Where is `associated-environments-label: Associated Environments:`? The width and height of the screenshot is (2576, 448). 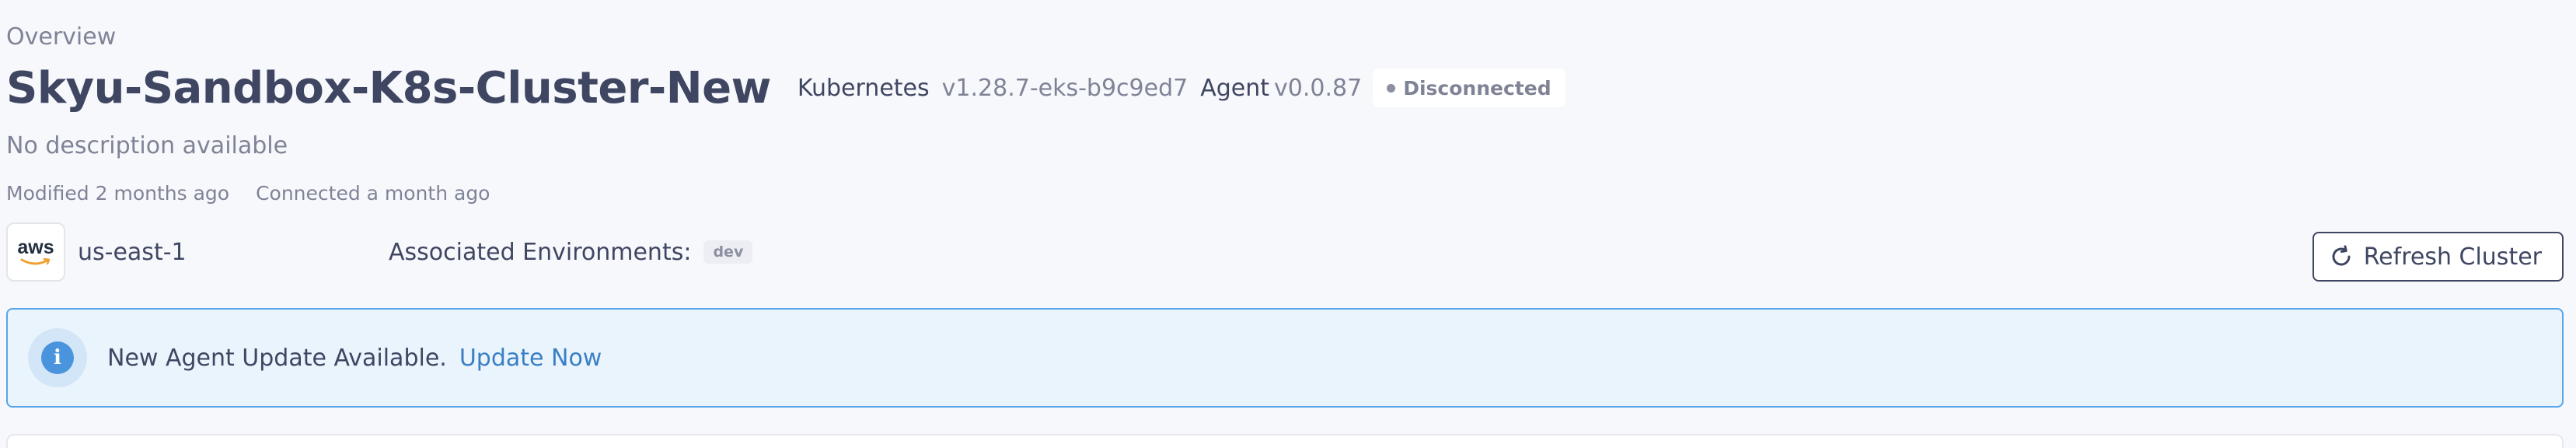 associated-environments-label: Associated Environments: is located at coordinates (541, 252).